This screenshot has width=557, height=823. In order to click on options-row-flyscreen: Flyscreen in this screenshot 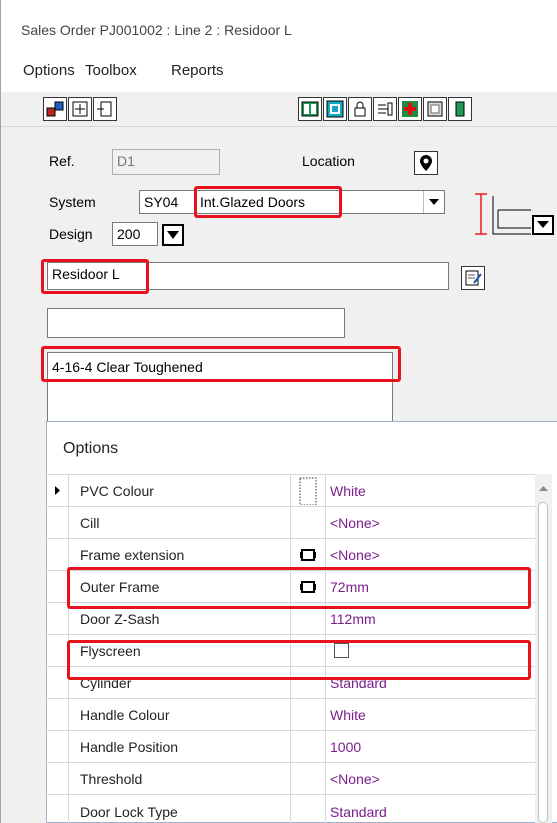, I will do `click(290, 650)`.